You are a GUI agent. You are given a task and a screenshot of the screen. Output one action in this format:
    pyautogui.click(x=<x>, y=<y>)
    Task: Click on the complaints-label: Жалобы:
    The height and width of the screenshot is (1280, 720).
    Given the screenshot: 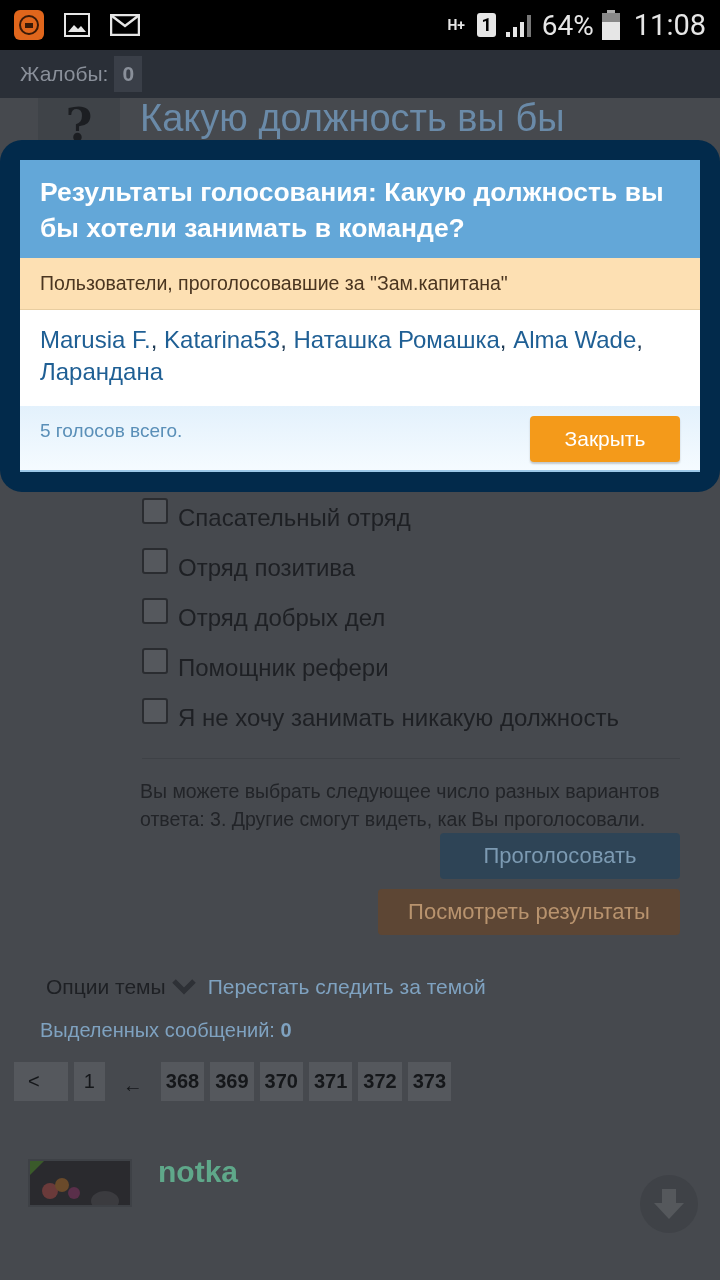 What is the action you would take?
    pyautogui.click(x=64, y=74)
    